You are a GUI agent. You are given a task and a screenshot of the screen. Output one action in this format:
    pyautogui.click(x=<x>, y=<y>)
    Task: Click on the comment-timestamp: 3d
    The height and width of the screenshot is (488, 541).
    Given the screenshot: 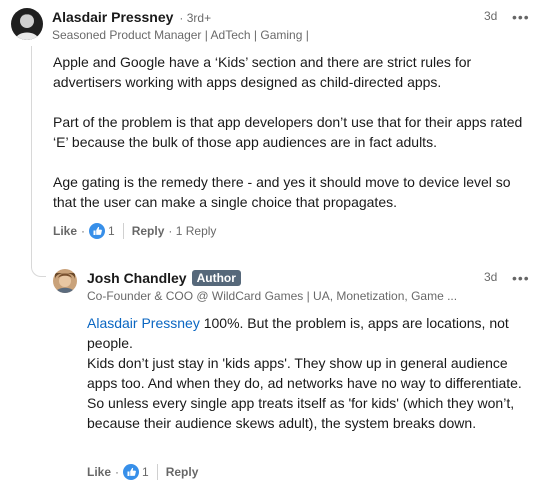 What is the action you would take?
    pyautogui.click(x=491, y=16)
    